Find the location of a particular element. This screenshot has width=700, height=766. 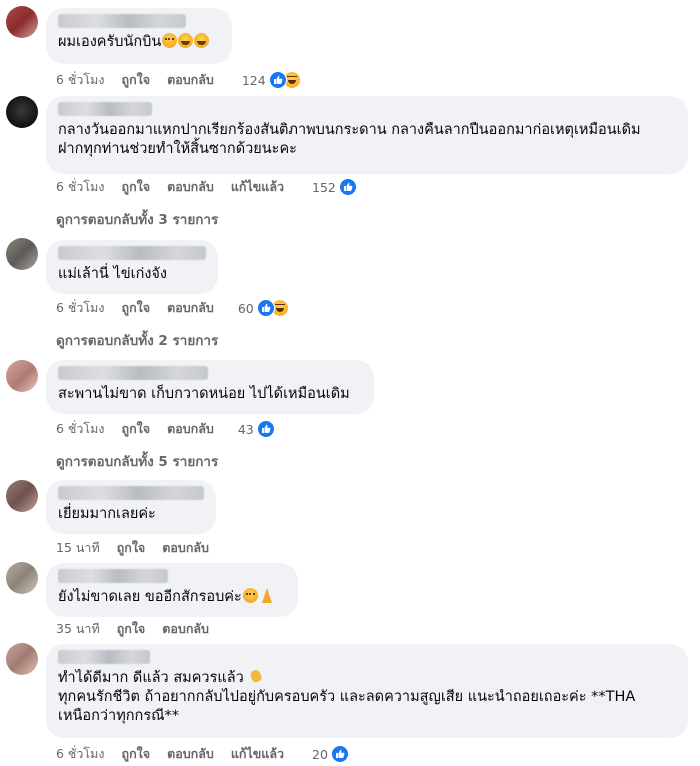

comment-text-line: ฝากทุกท่านช่วยทำให้สิ้นซากด้วยนะคะ is located at coordinates (177, 149).